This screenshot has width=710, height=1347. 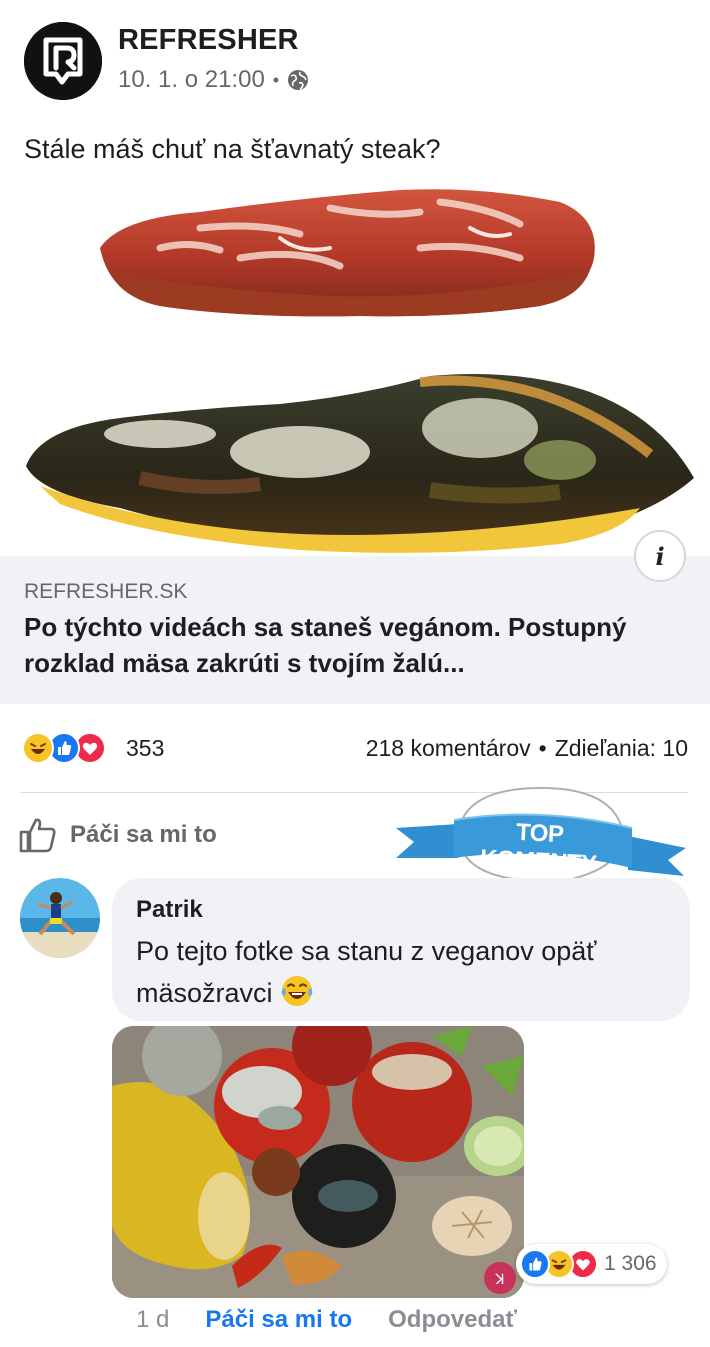 I want to click on post-timestamp: 10. 1. o 21:00, so click(x=191, y=80).